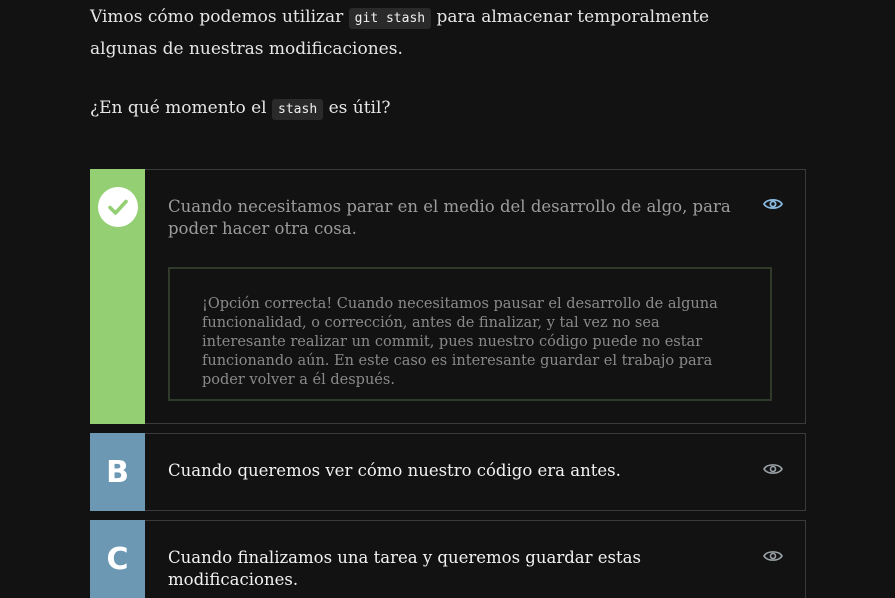 The image size is (895, 598). What do you see at coordinates (117, 296) in the screenshot?
I see `option-marker-correct` at bounding box center [117, 296].